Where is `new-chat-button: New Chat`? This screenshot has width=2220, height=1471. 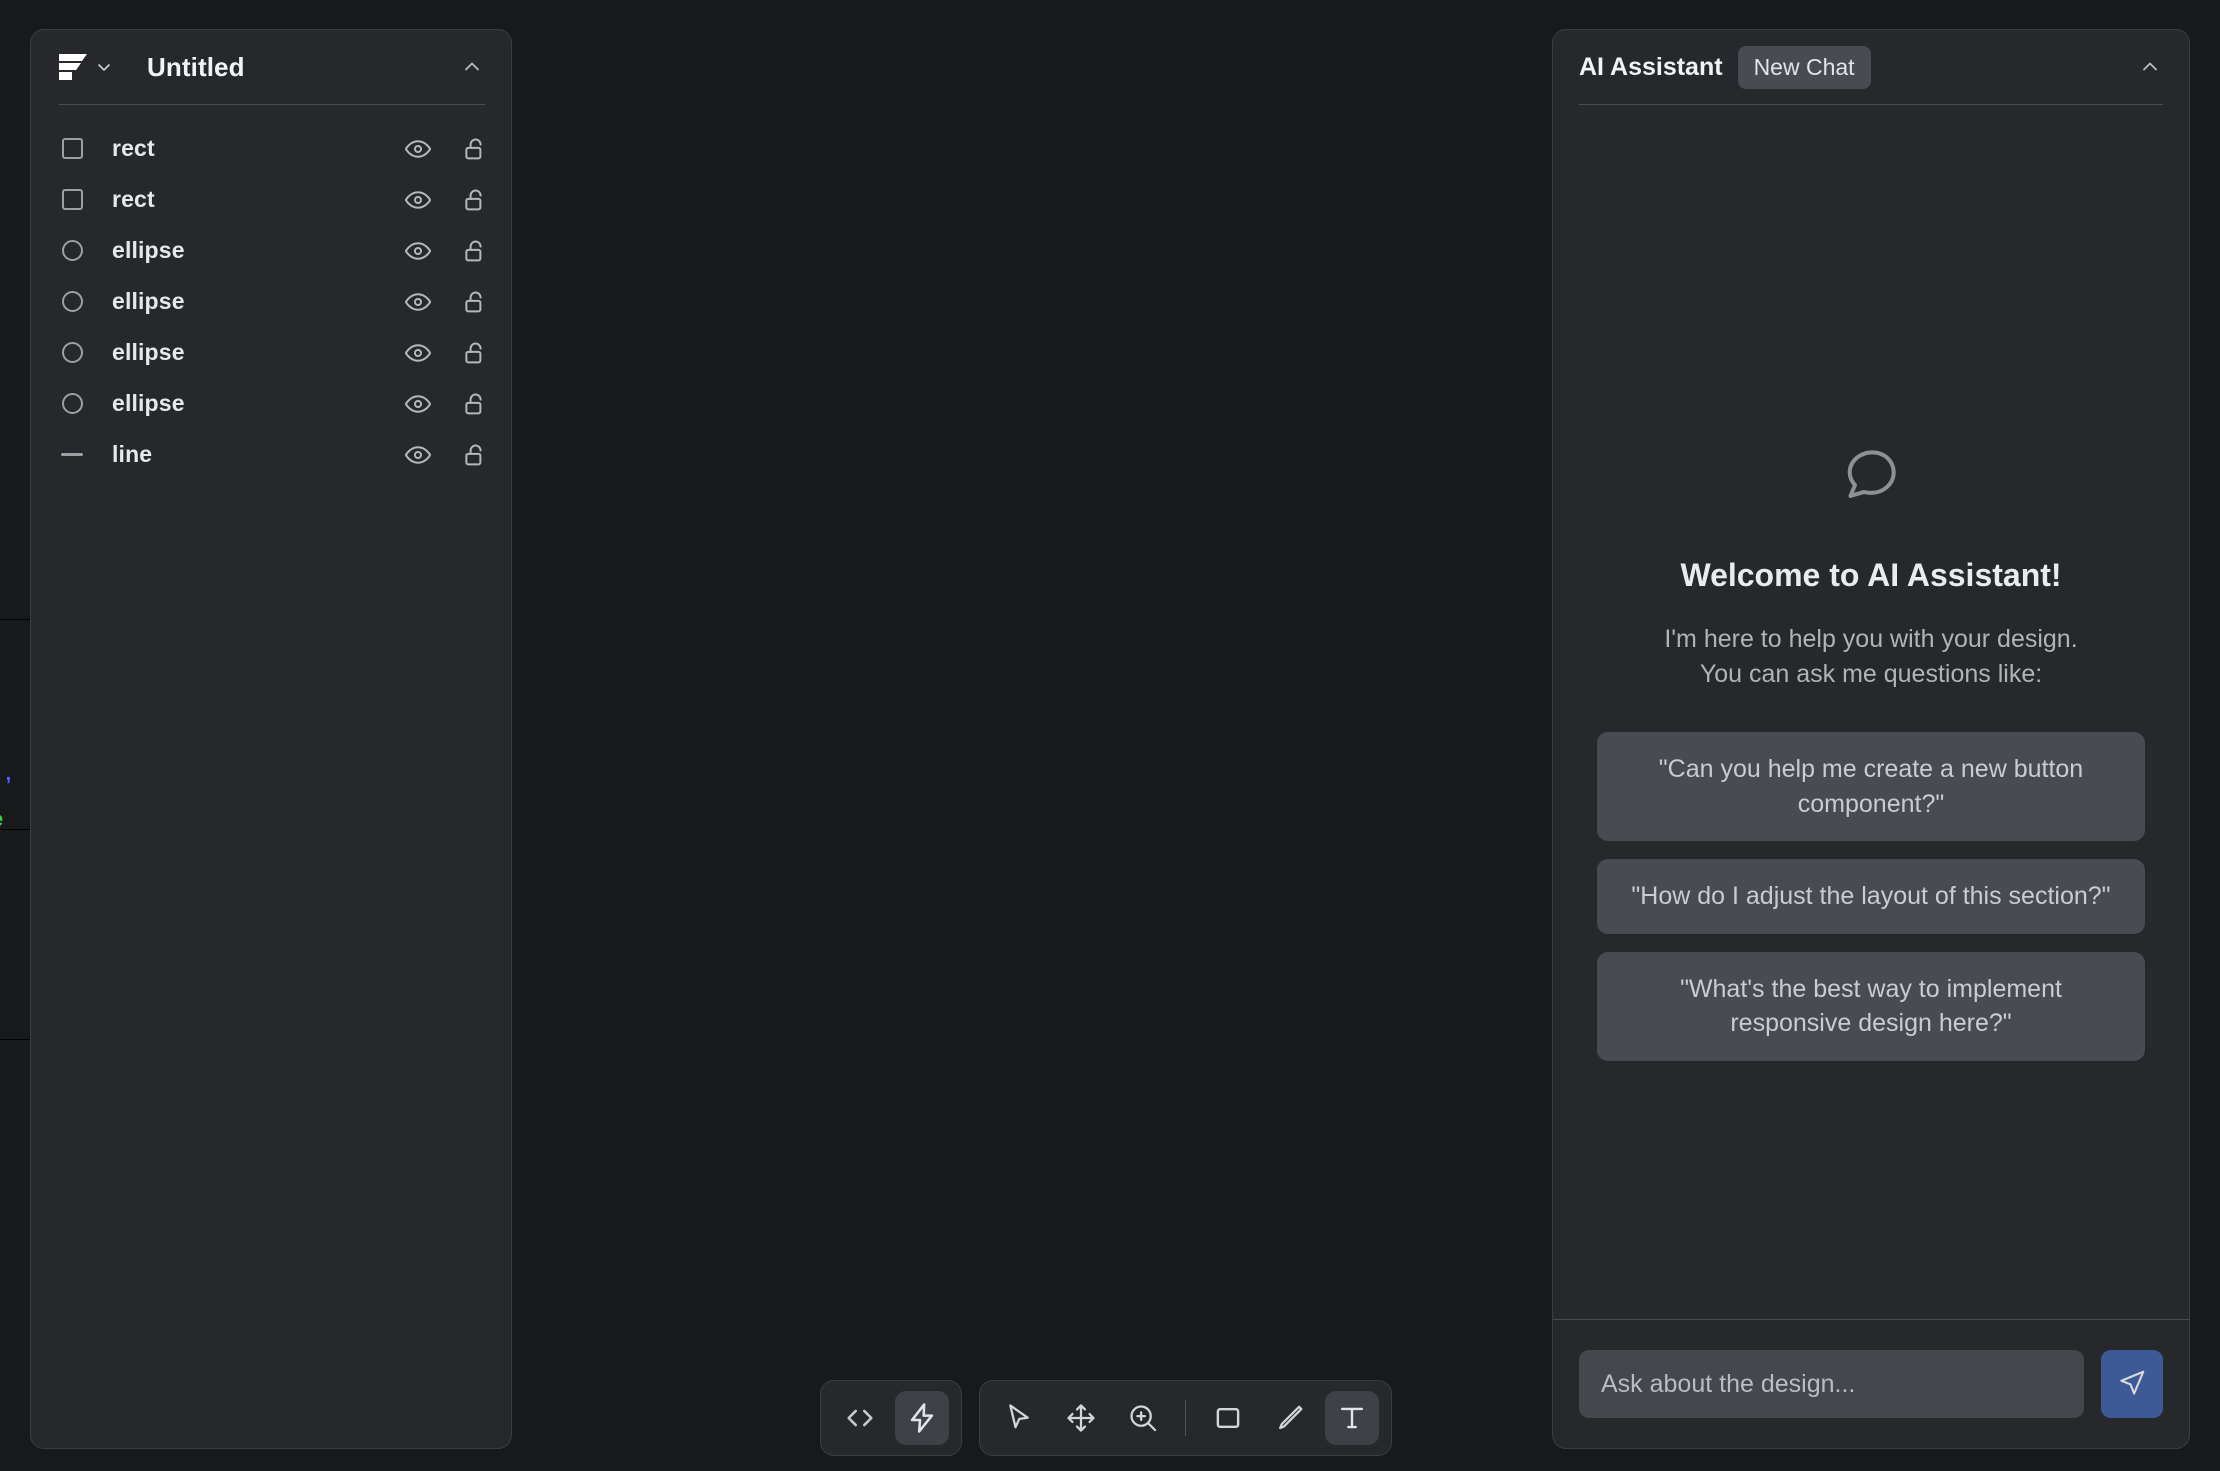
new-chat-button: New Chat is located at coordinates (1804, 67).